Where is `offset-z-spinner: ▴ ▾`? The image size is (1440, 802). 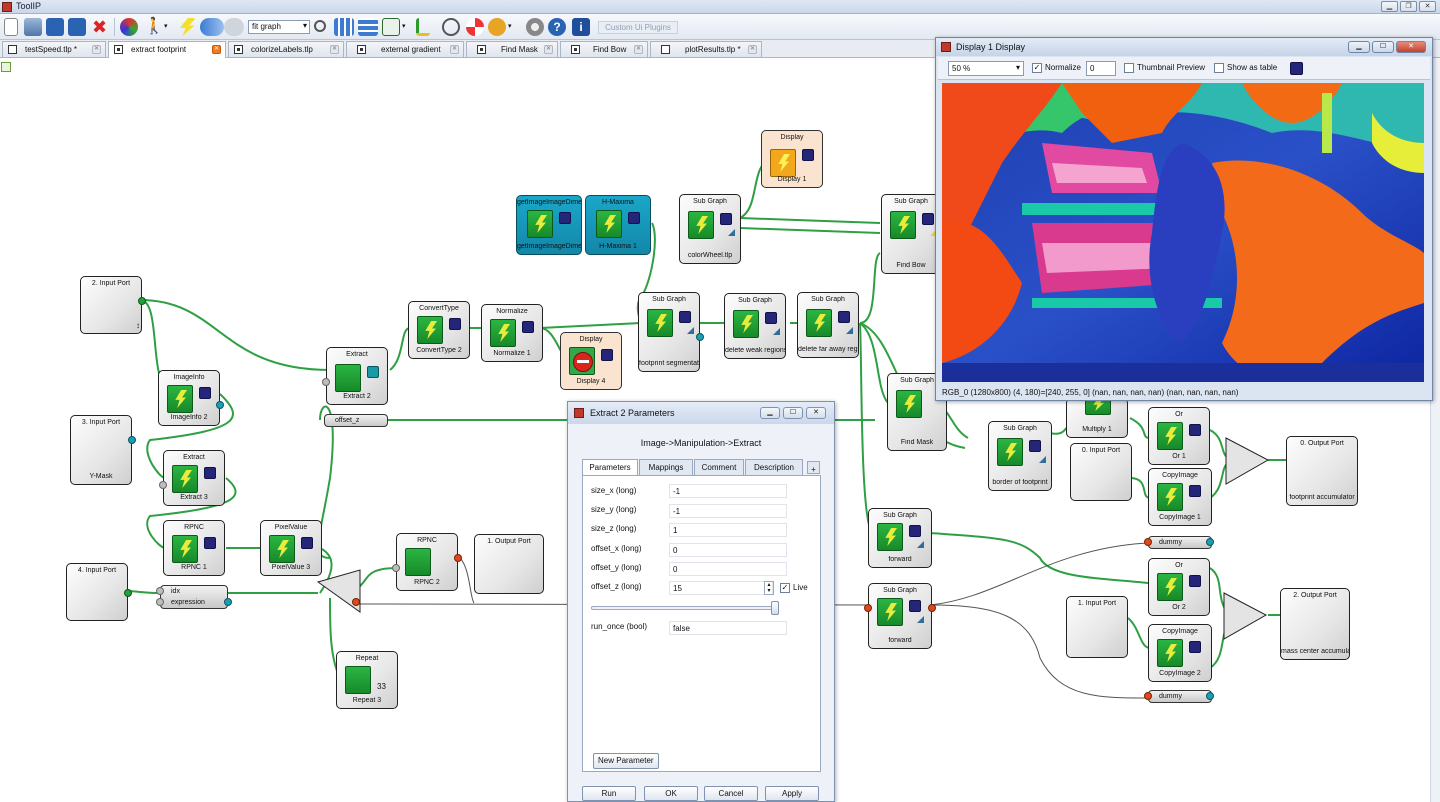
offset-z-spinner: ▴ ▾ is located at coordinates (769, 588).